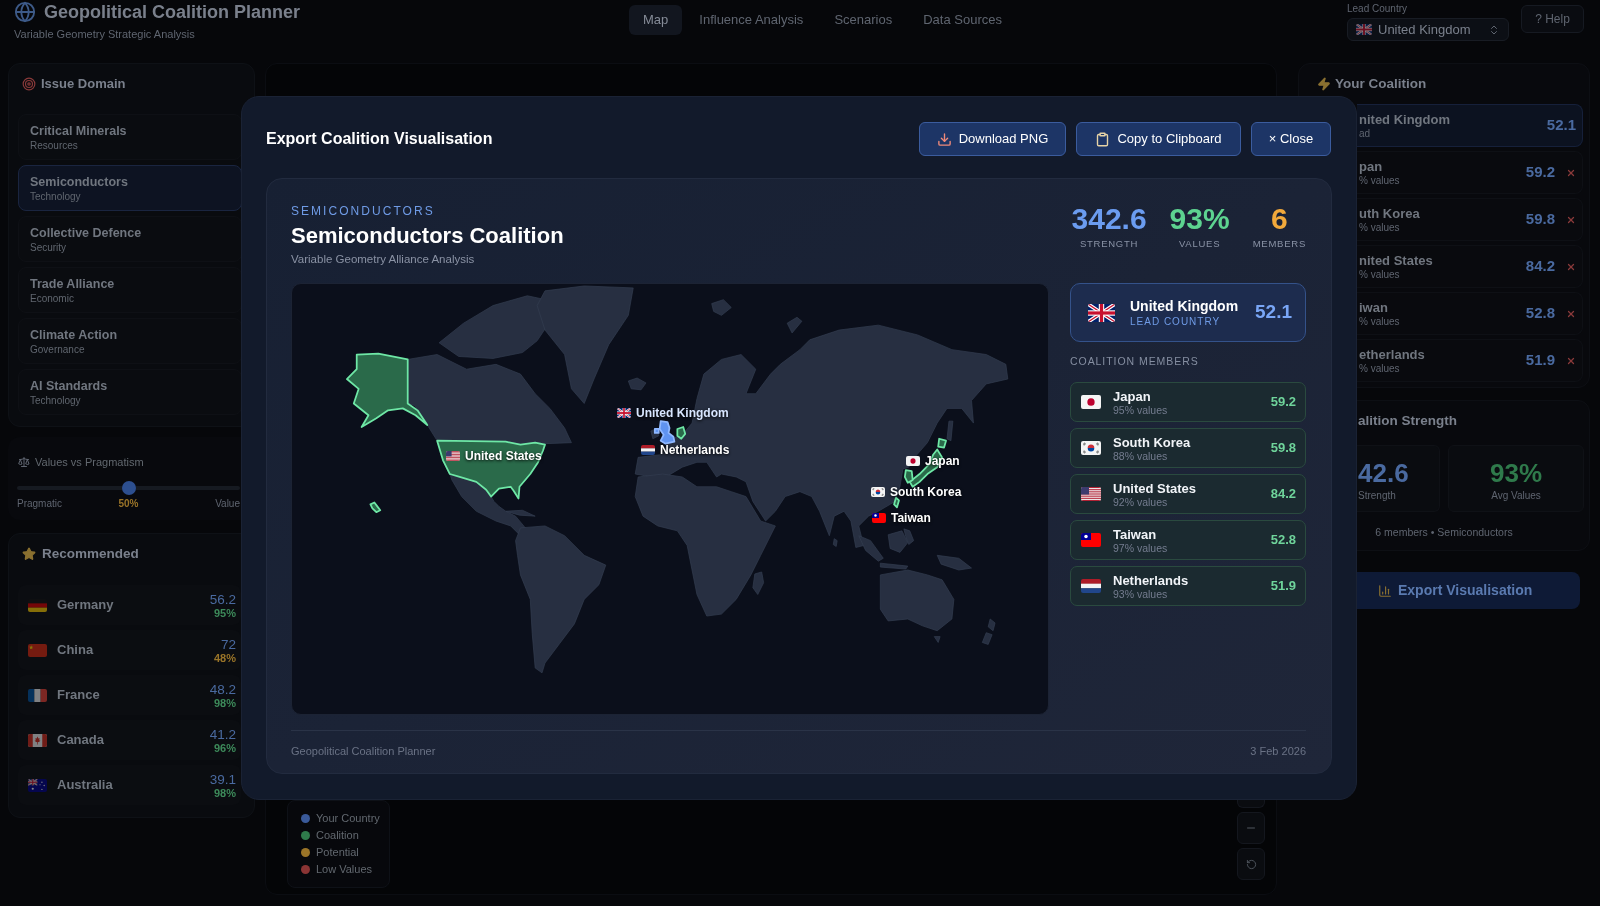 The height and width of the screenshot is (906, 1600). I want to click on country-name: nited States, so click(1396, 260).